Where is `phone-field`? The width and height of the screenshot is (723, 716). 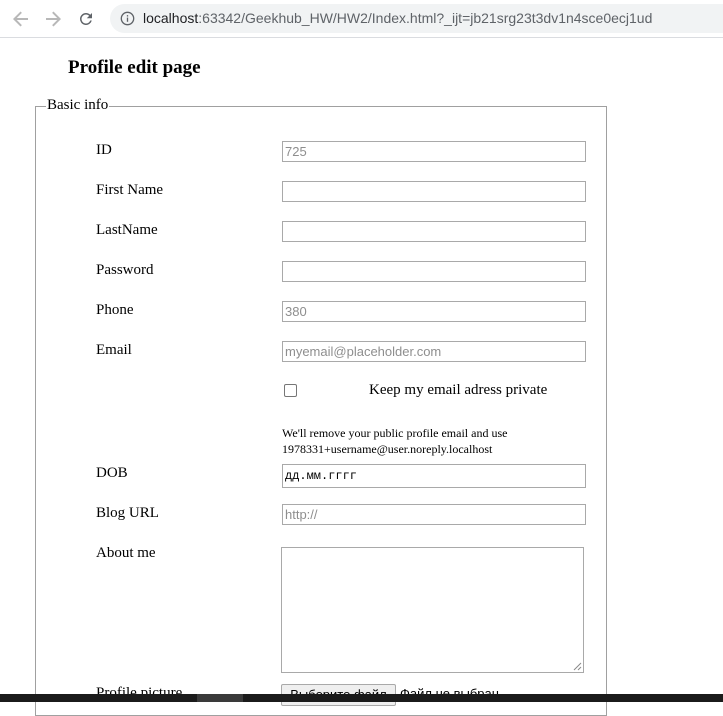
phone-field is located at coordinates (434, 311).